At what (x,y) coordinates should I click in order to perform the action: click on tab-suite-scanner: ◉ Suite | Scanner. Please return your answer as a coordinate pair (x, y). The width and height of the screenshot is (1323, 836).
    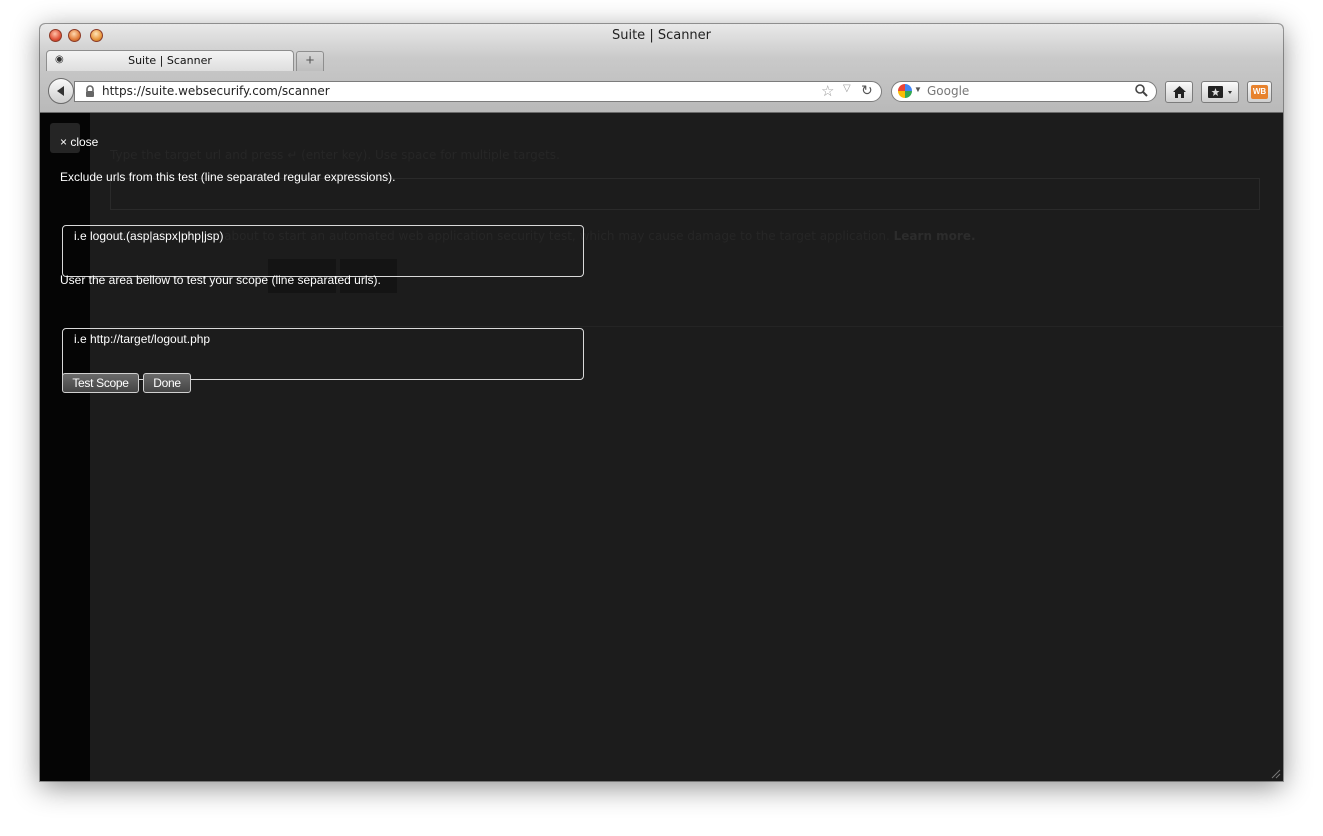
    Looking at the image, I should click on (170, 60).